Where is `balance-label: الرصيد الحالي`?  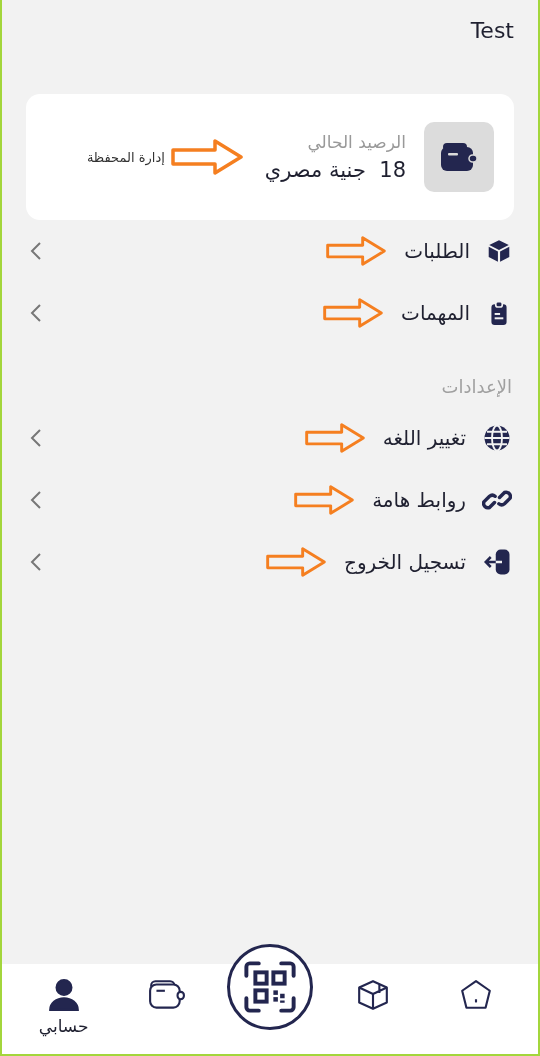
balance-label: الرصيد الحالي is located at coordinates (356, 142).